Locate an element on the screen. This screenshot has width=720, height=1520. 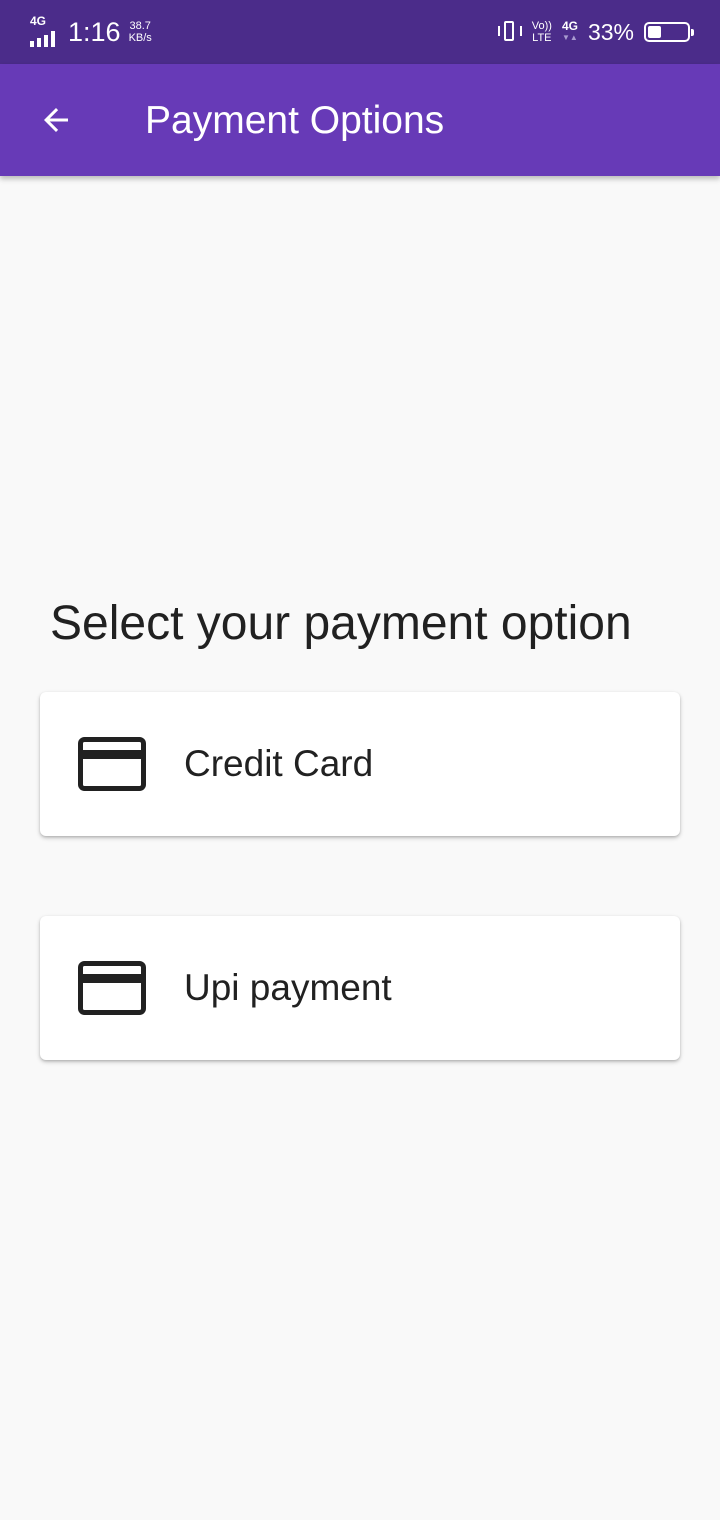
network-type: 4G is located at coordinates (38, 21).